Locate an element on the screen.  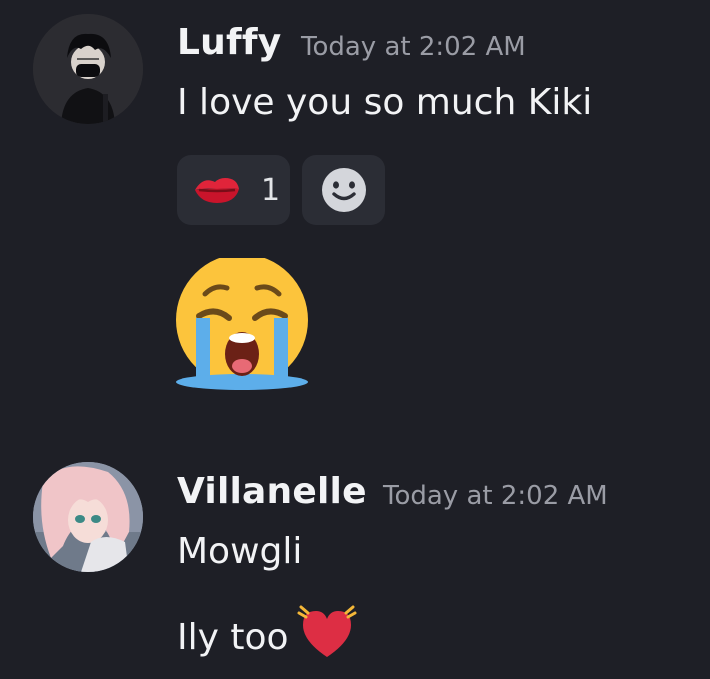
beating-heart-icon is located at coordinates (327, 631).